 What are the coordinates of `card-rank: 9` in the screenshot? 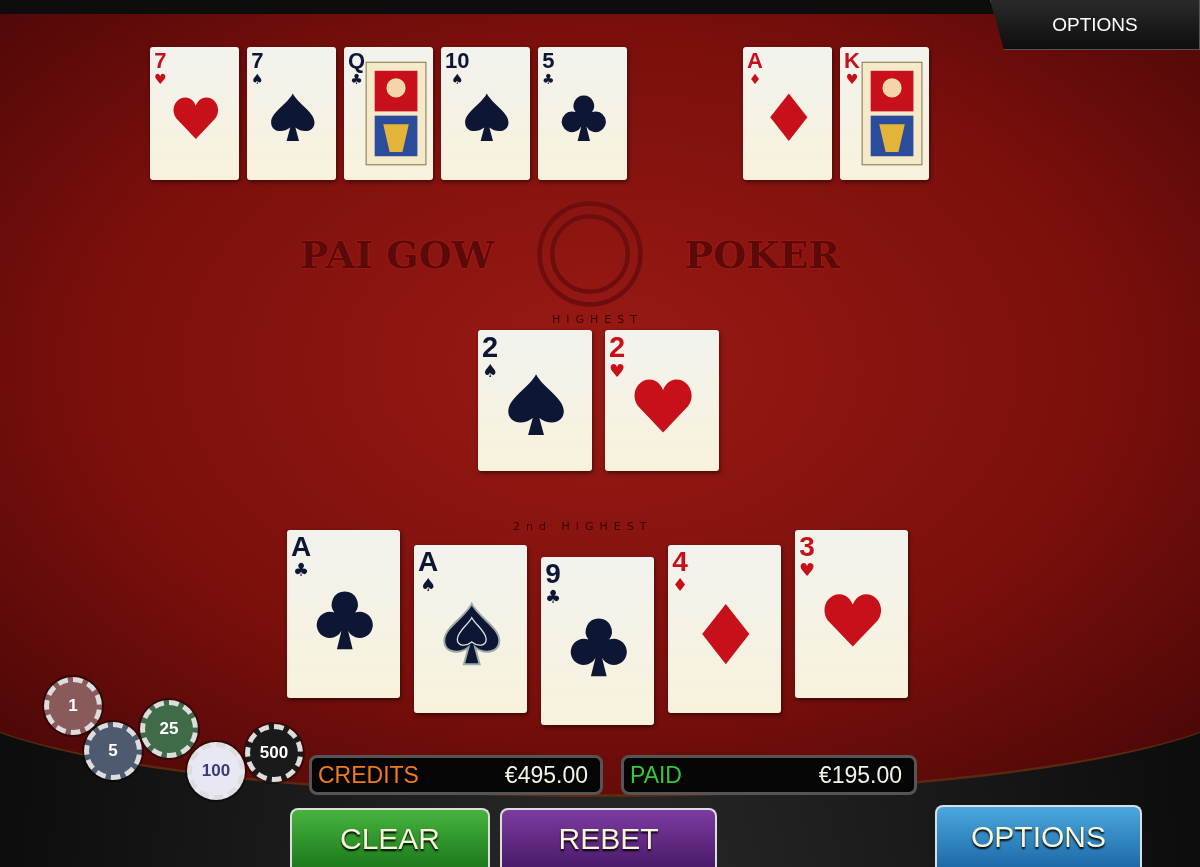 It's located at (553, 574).